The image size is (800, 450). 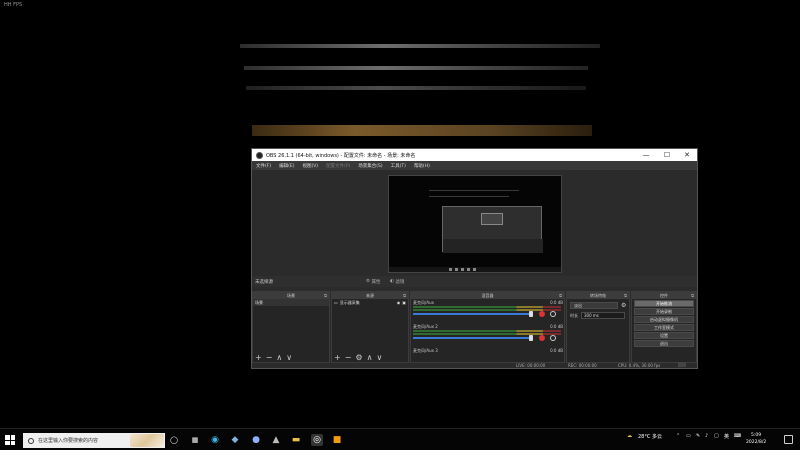 What do you see at coordinates (310, 166) in the screenshot?
I see `menu-view: 视图(V)` at bounding box center [310, 166].